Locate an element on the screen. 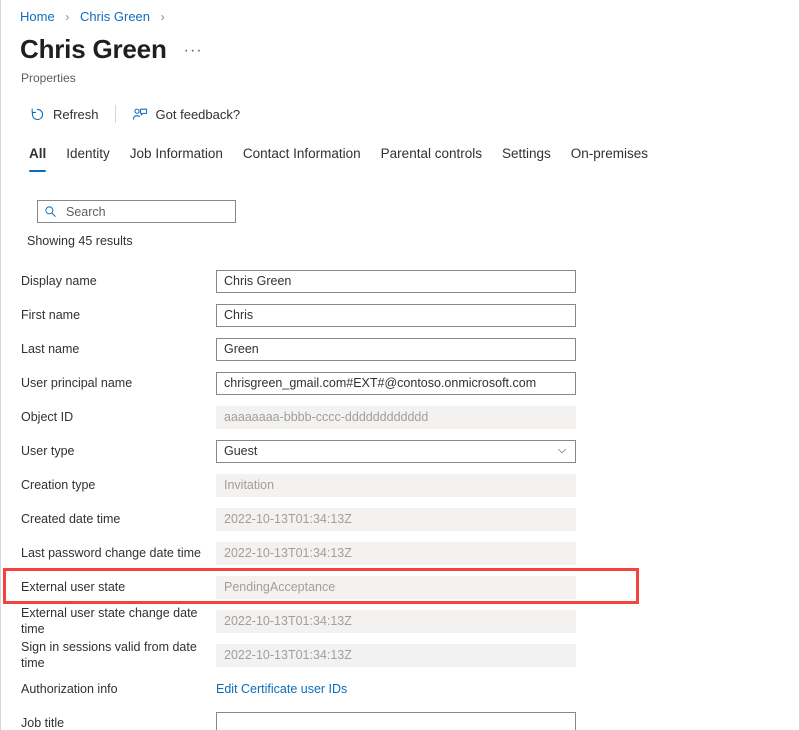 This screenshot has height=730, width=800. chevron-down-icon is located at coordinates (562, 451).